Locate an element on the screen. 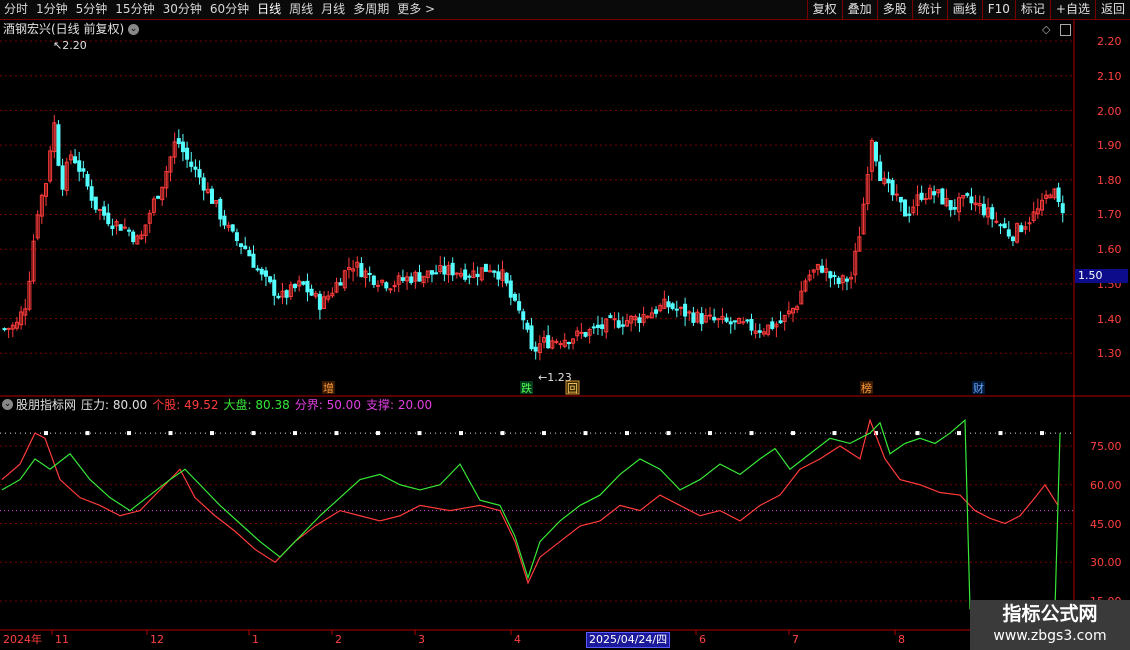 This screenshot has width=1130, height=650. param-boundary: 分界: 50.00 is located at coordinates (327, 405).